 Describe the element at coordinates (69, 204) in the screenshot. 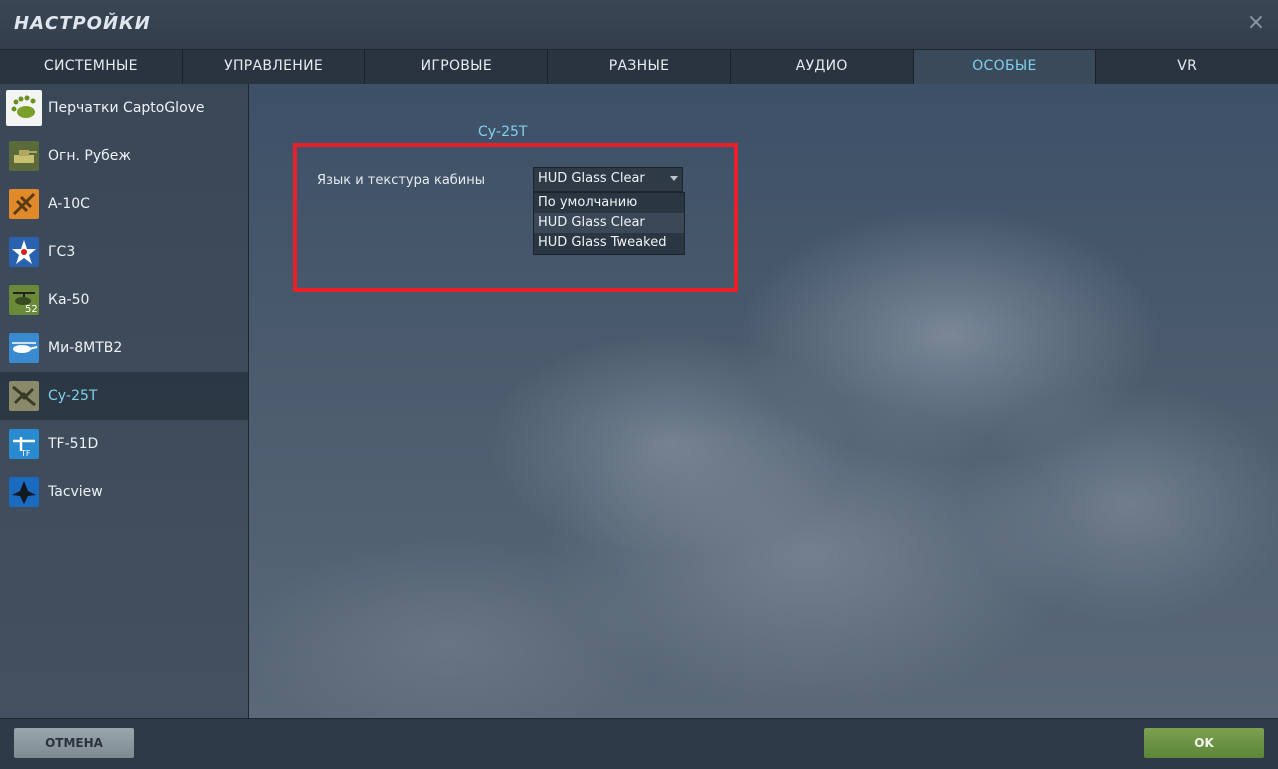

I see `sidebar-item-label: A-10C` at that location.